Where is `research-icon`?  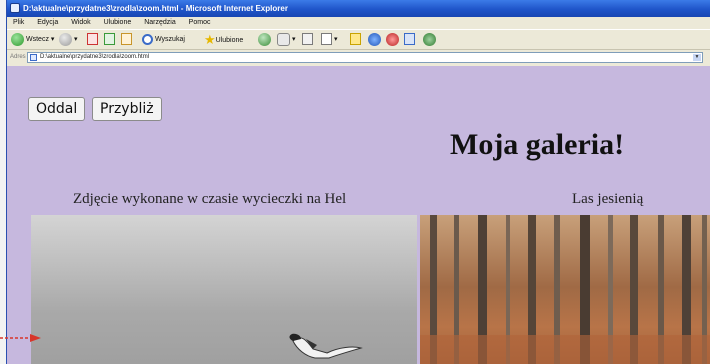 research-icon is located at coordinates (392, 39).